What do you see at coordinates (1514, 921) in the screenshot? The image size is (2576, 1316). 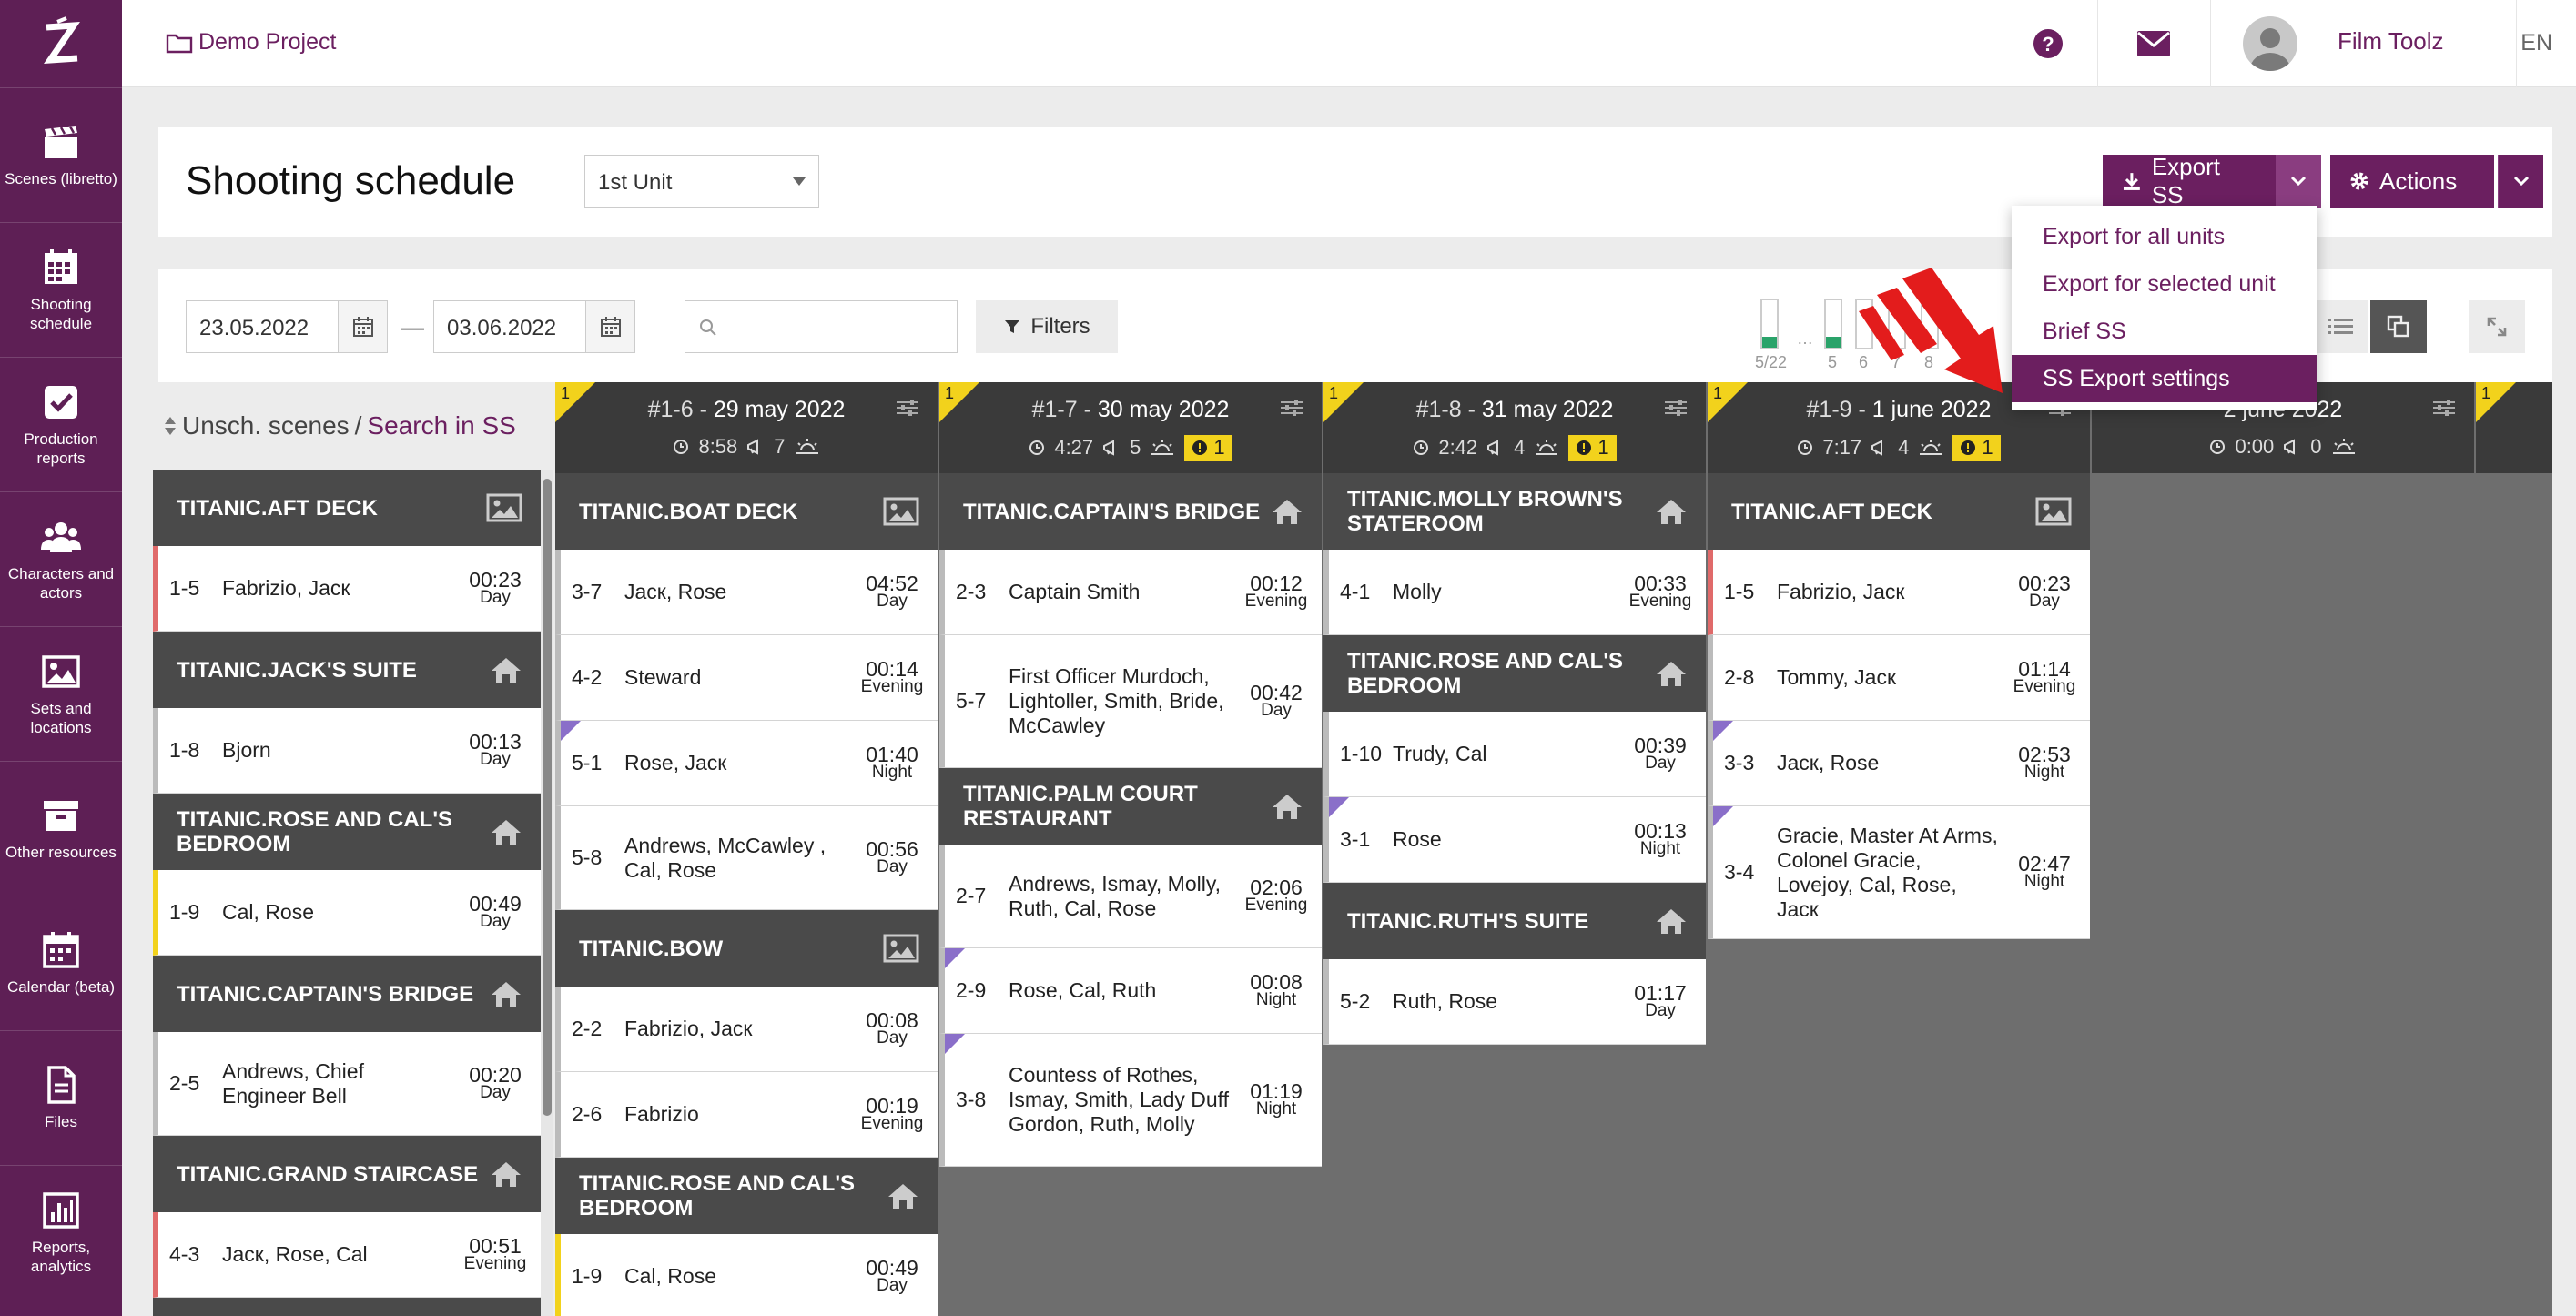 I see `set-header: TITANIC.RUTH'S SUITE` at bounding box center [1514, 921].